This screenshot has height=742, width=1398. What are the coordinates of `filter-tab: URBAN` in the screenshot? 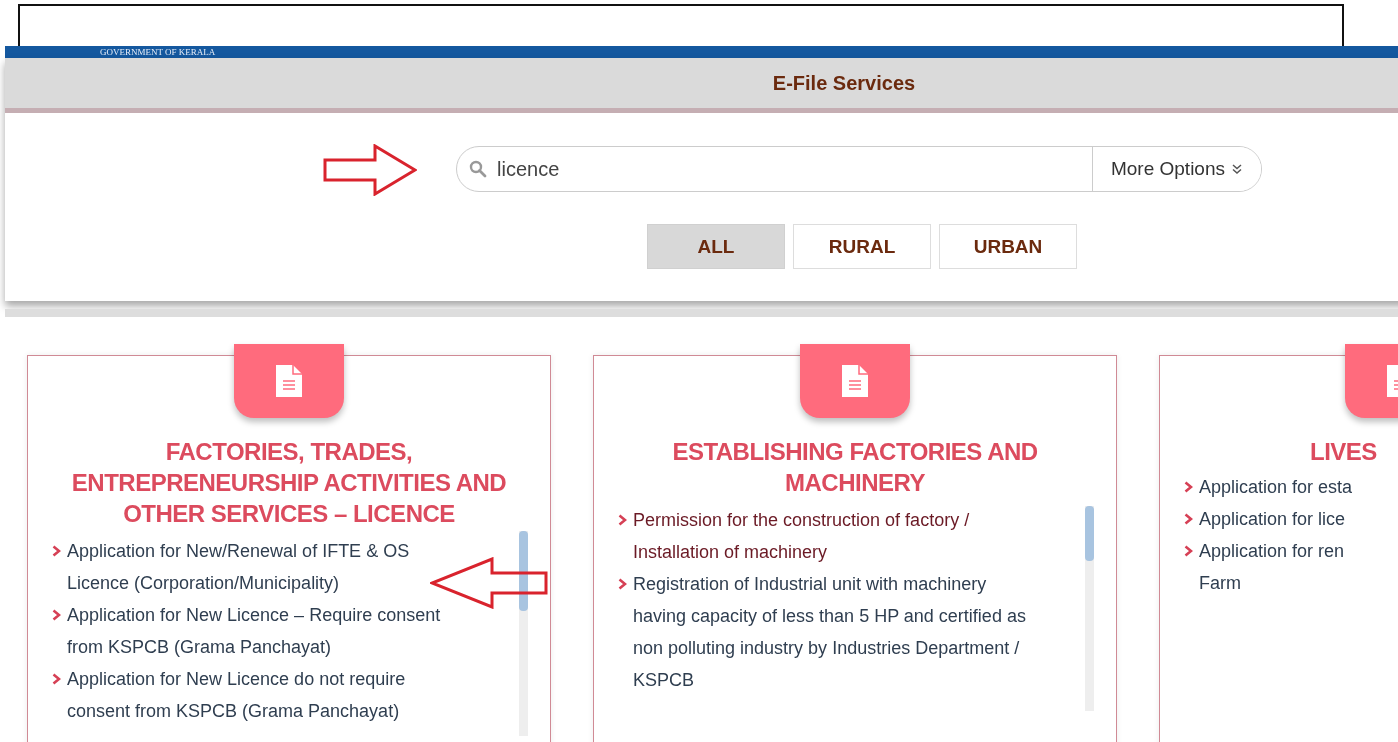 It's located at (1008, 246).